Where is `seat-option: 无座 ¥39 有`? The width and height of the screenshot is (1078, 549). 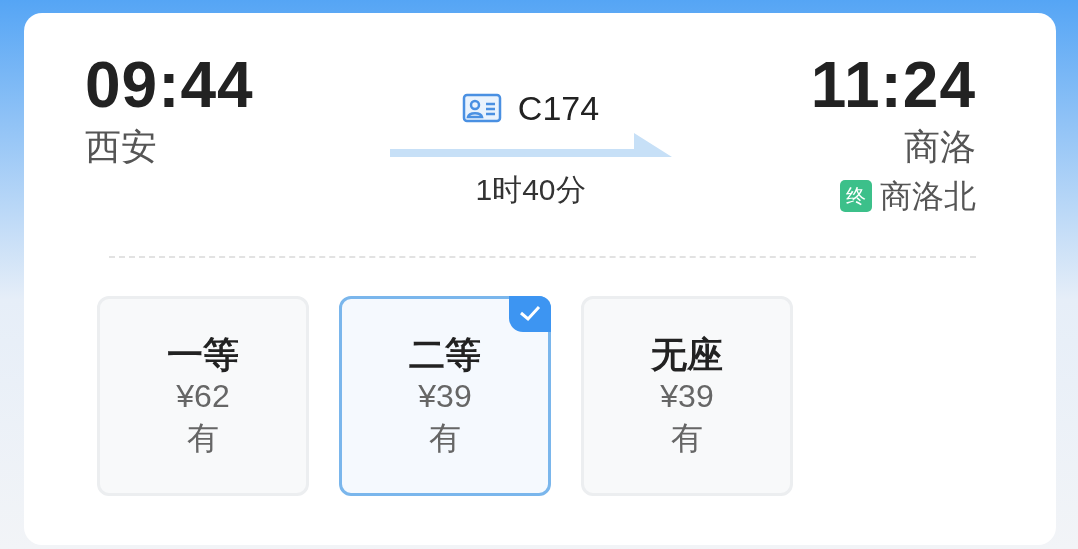
seat-option: 无座 ¥39 有 is located at coordinates (687, 396).